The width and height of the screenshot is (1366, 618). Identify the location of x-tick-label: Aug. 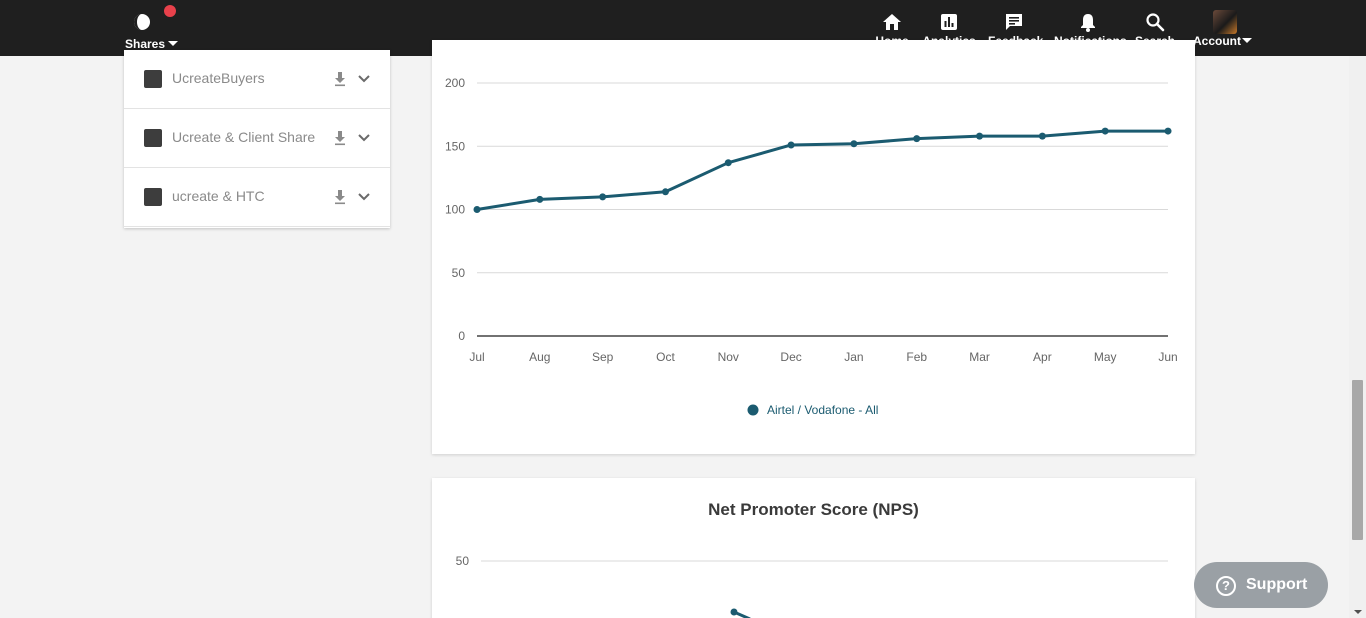
(539, 357).